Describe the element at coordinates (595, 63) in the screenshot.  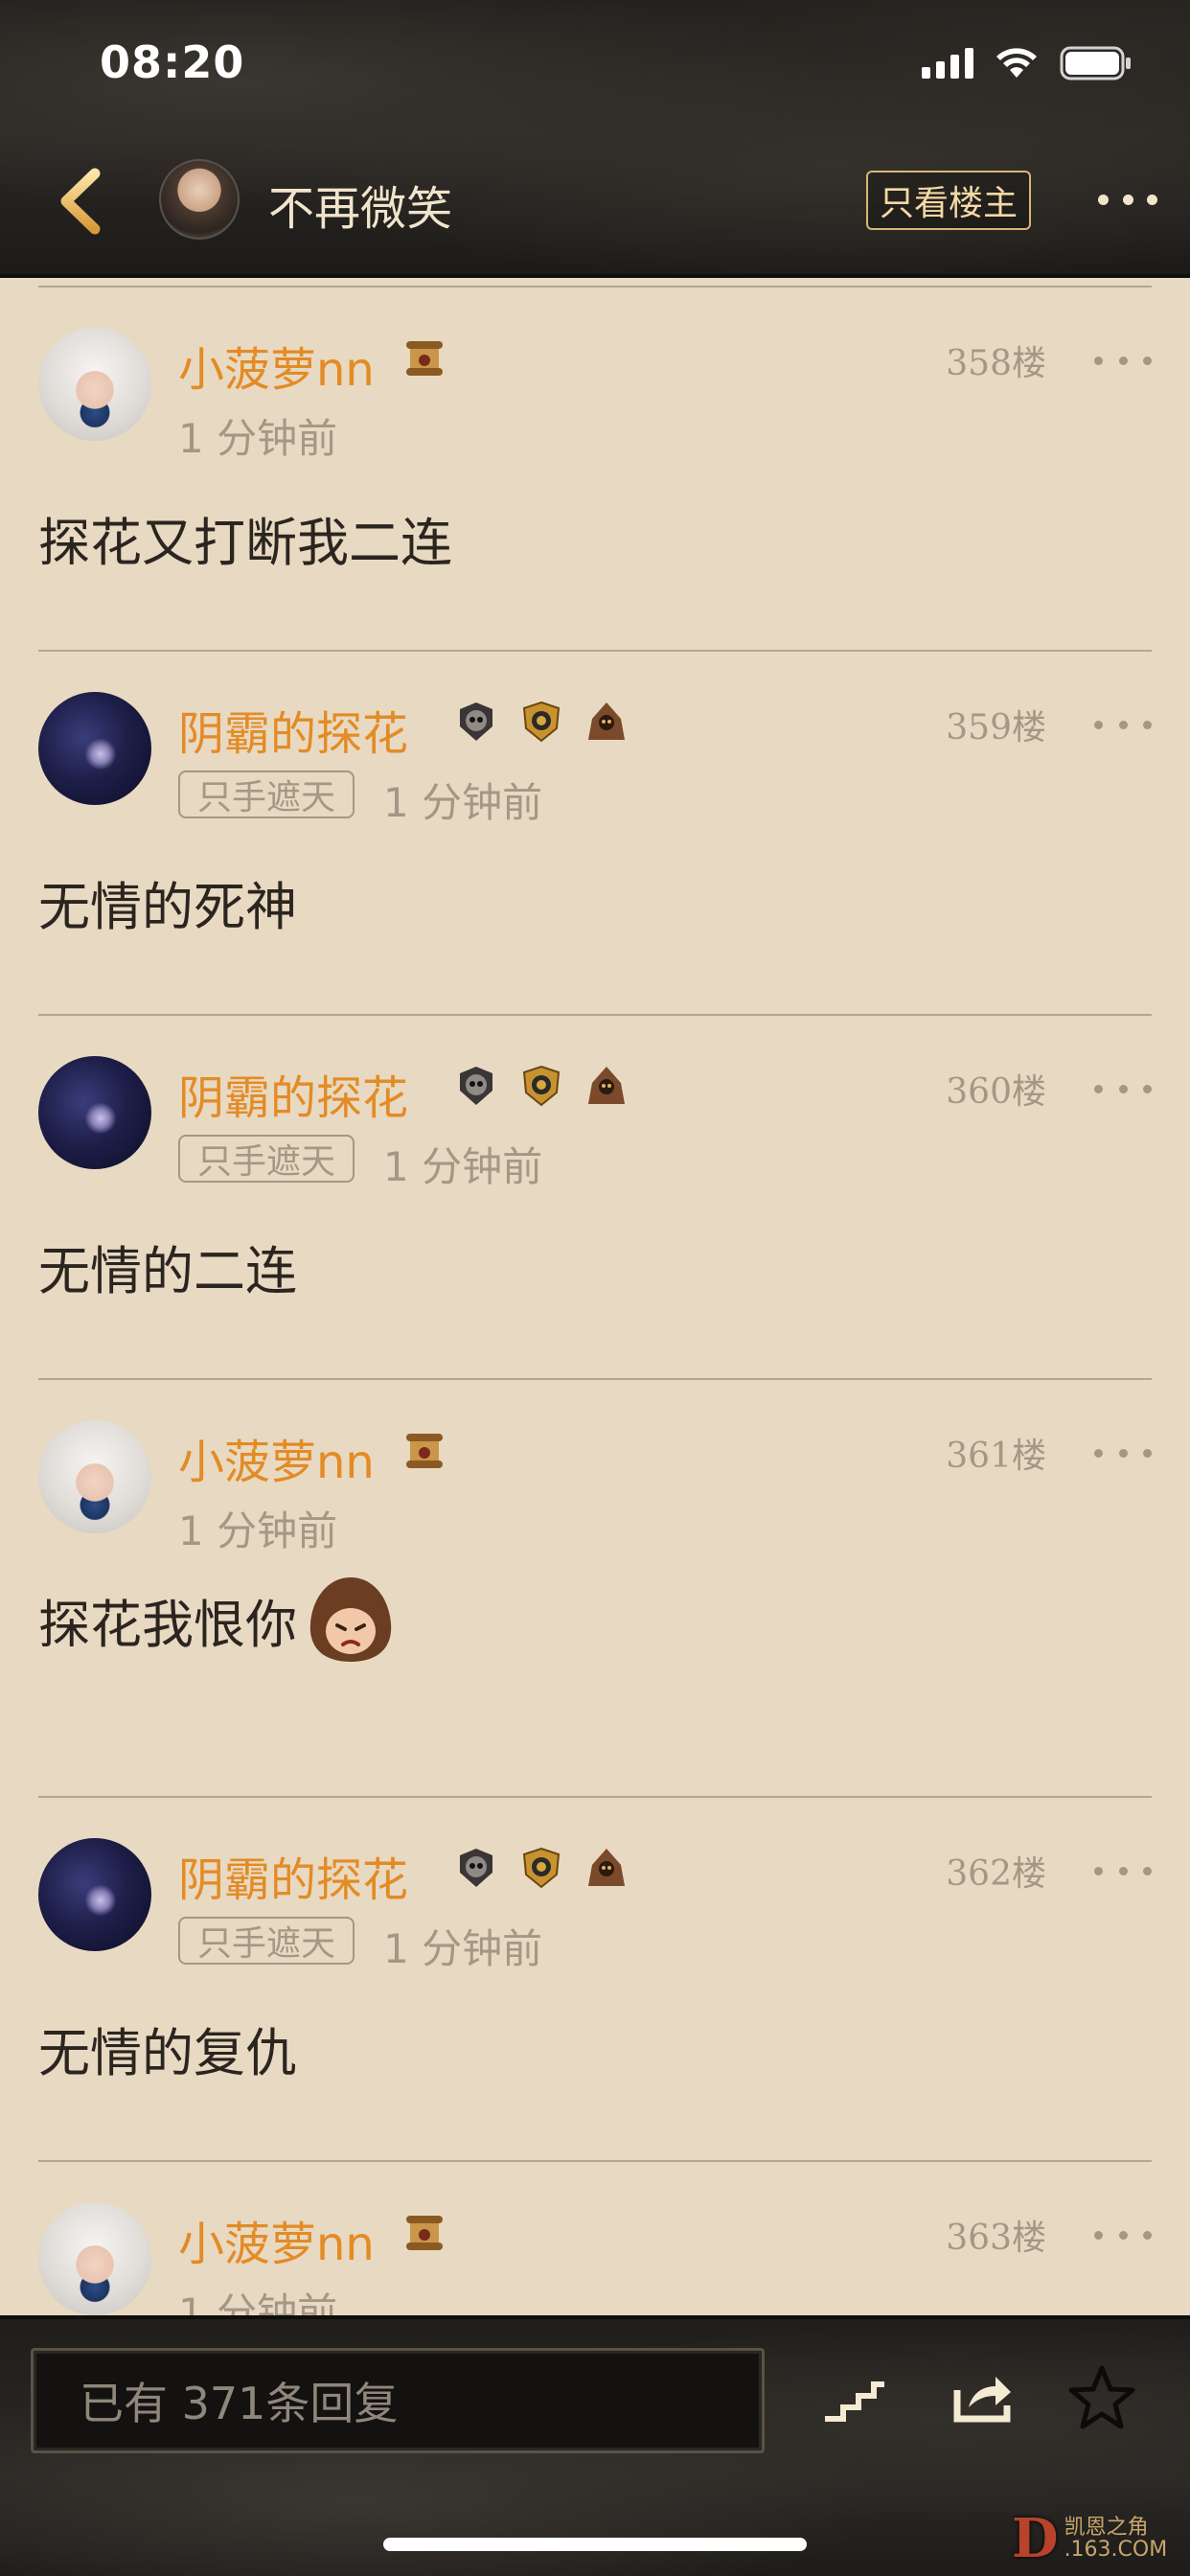
I see `status-bar: 08:20` at that location.